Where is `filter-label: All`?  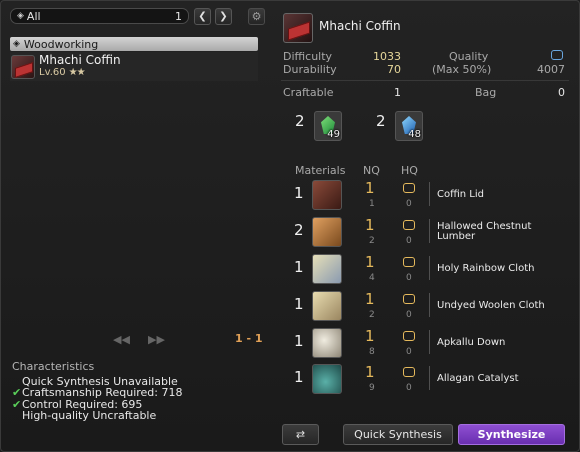 filter-label: All is located at coordinates (33, 16).